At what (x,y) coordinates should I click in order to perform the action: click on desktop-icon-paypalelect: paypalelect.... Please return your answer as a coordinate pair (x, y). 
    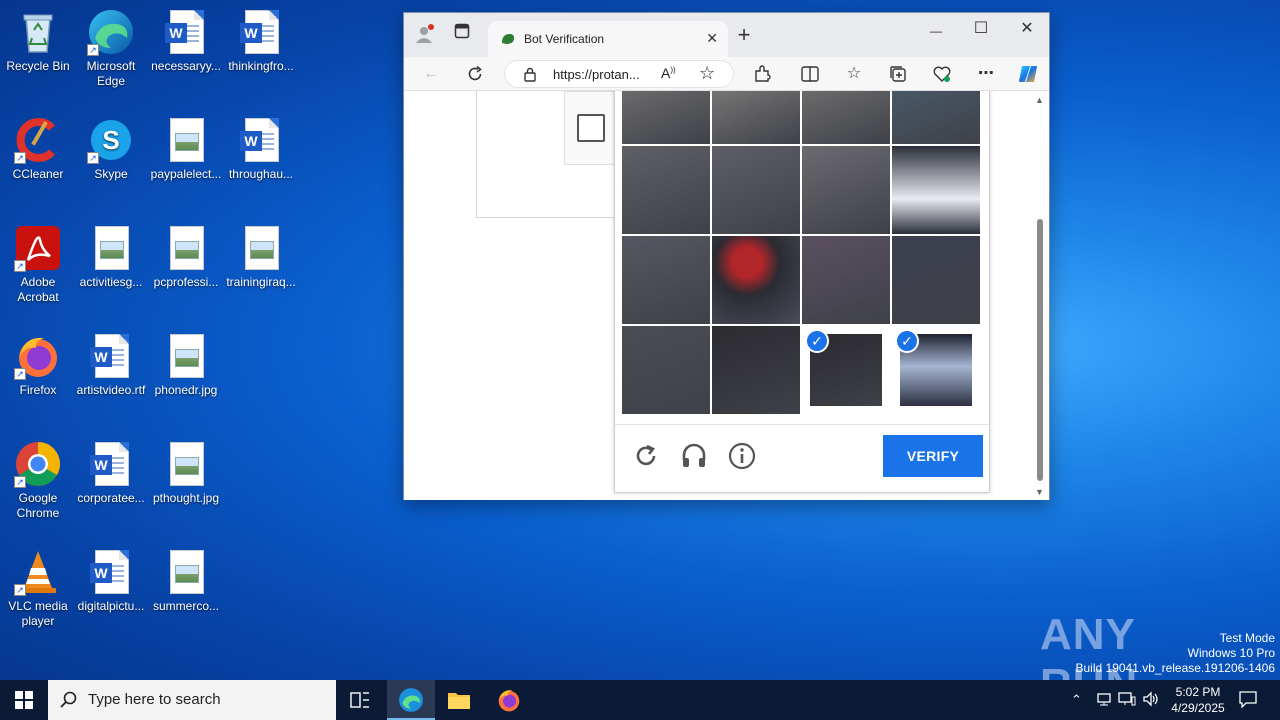
    Looking at the image, I should click on (186, 149).